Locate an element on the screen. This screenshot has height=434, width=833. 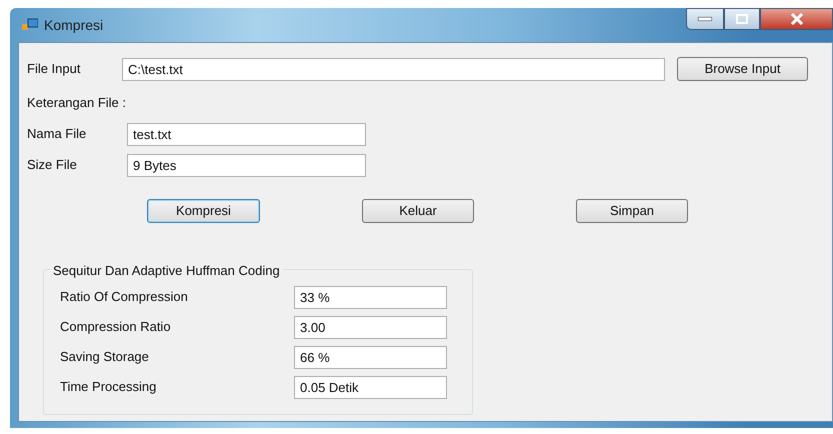
field-label: Compression Ratio is located at coordinates (116, 327).